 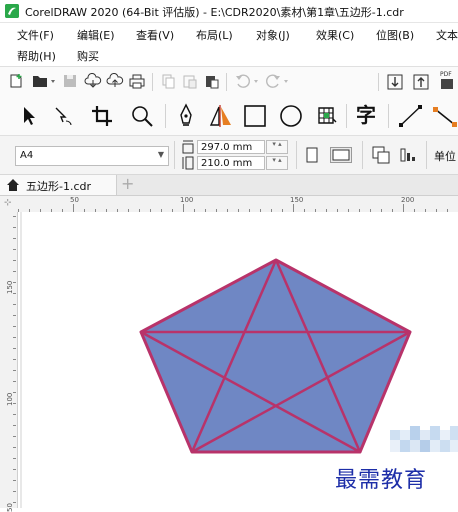 What do you see at coordinates (381, 480) in the screenshot?
I see `watermark-text: 最需教育` at bounding box center [381, 480].